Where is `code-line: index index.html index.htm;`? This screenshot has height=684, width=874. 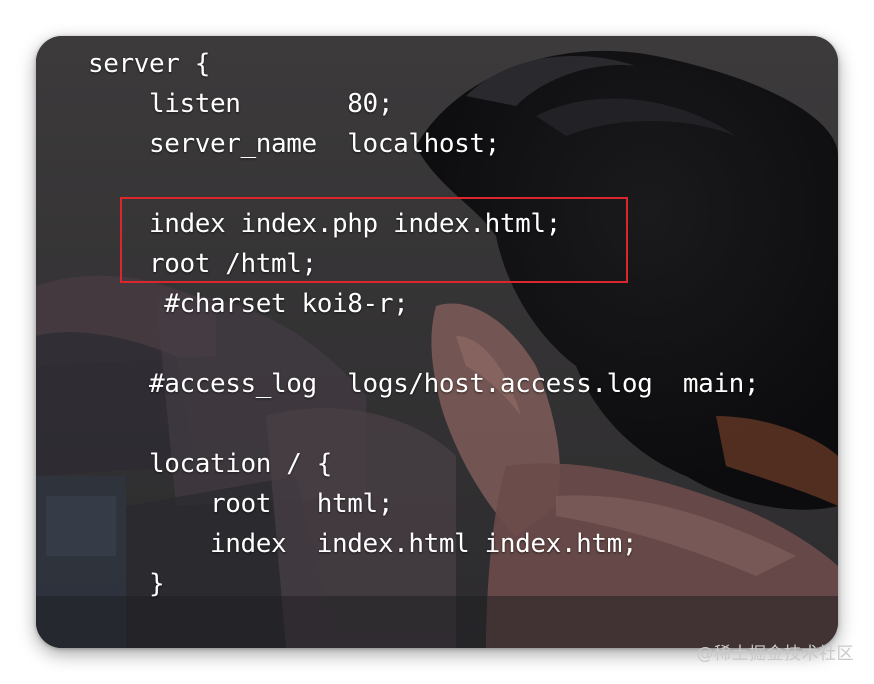 code-line: index index.html index.htm; is located at coordinates (363, 544).